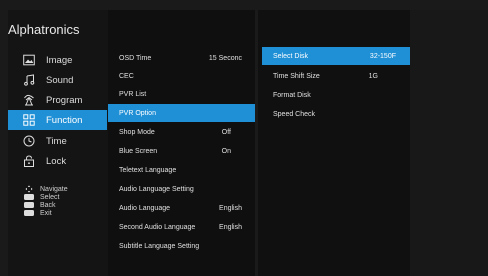  I want to click on sidebar-item-label: Lock, so click(56, 161).